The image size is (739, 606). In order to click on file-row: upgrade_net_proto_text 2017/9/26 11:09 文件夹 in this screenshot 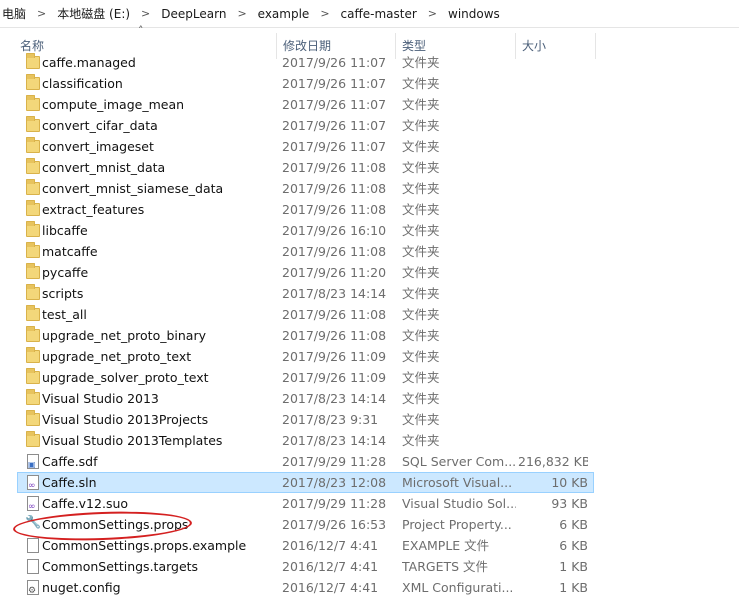, I will do `click(305, 356)`.